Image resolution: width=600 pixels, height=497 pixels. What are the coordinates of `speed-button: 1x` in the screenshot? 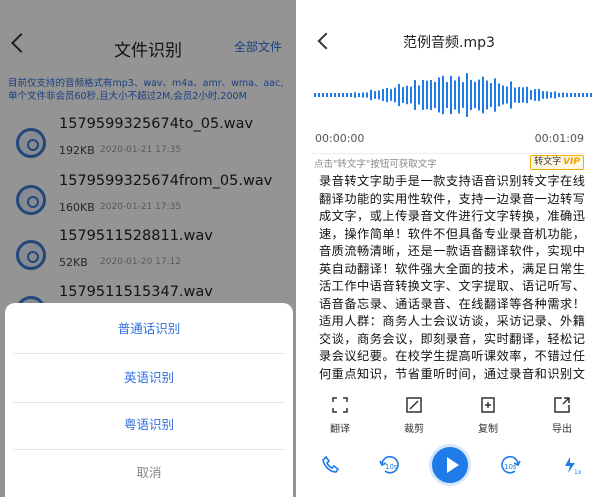 It's located at (571, 467).